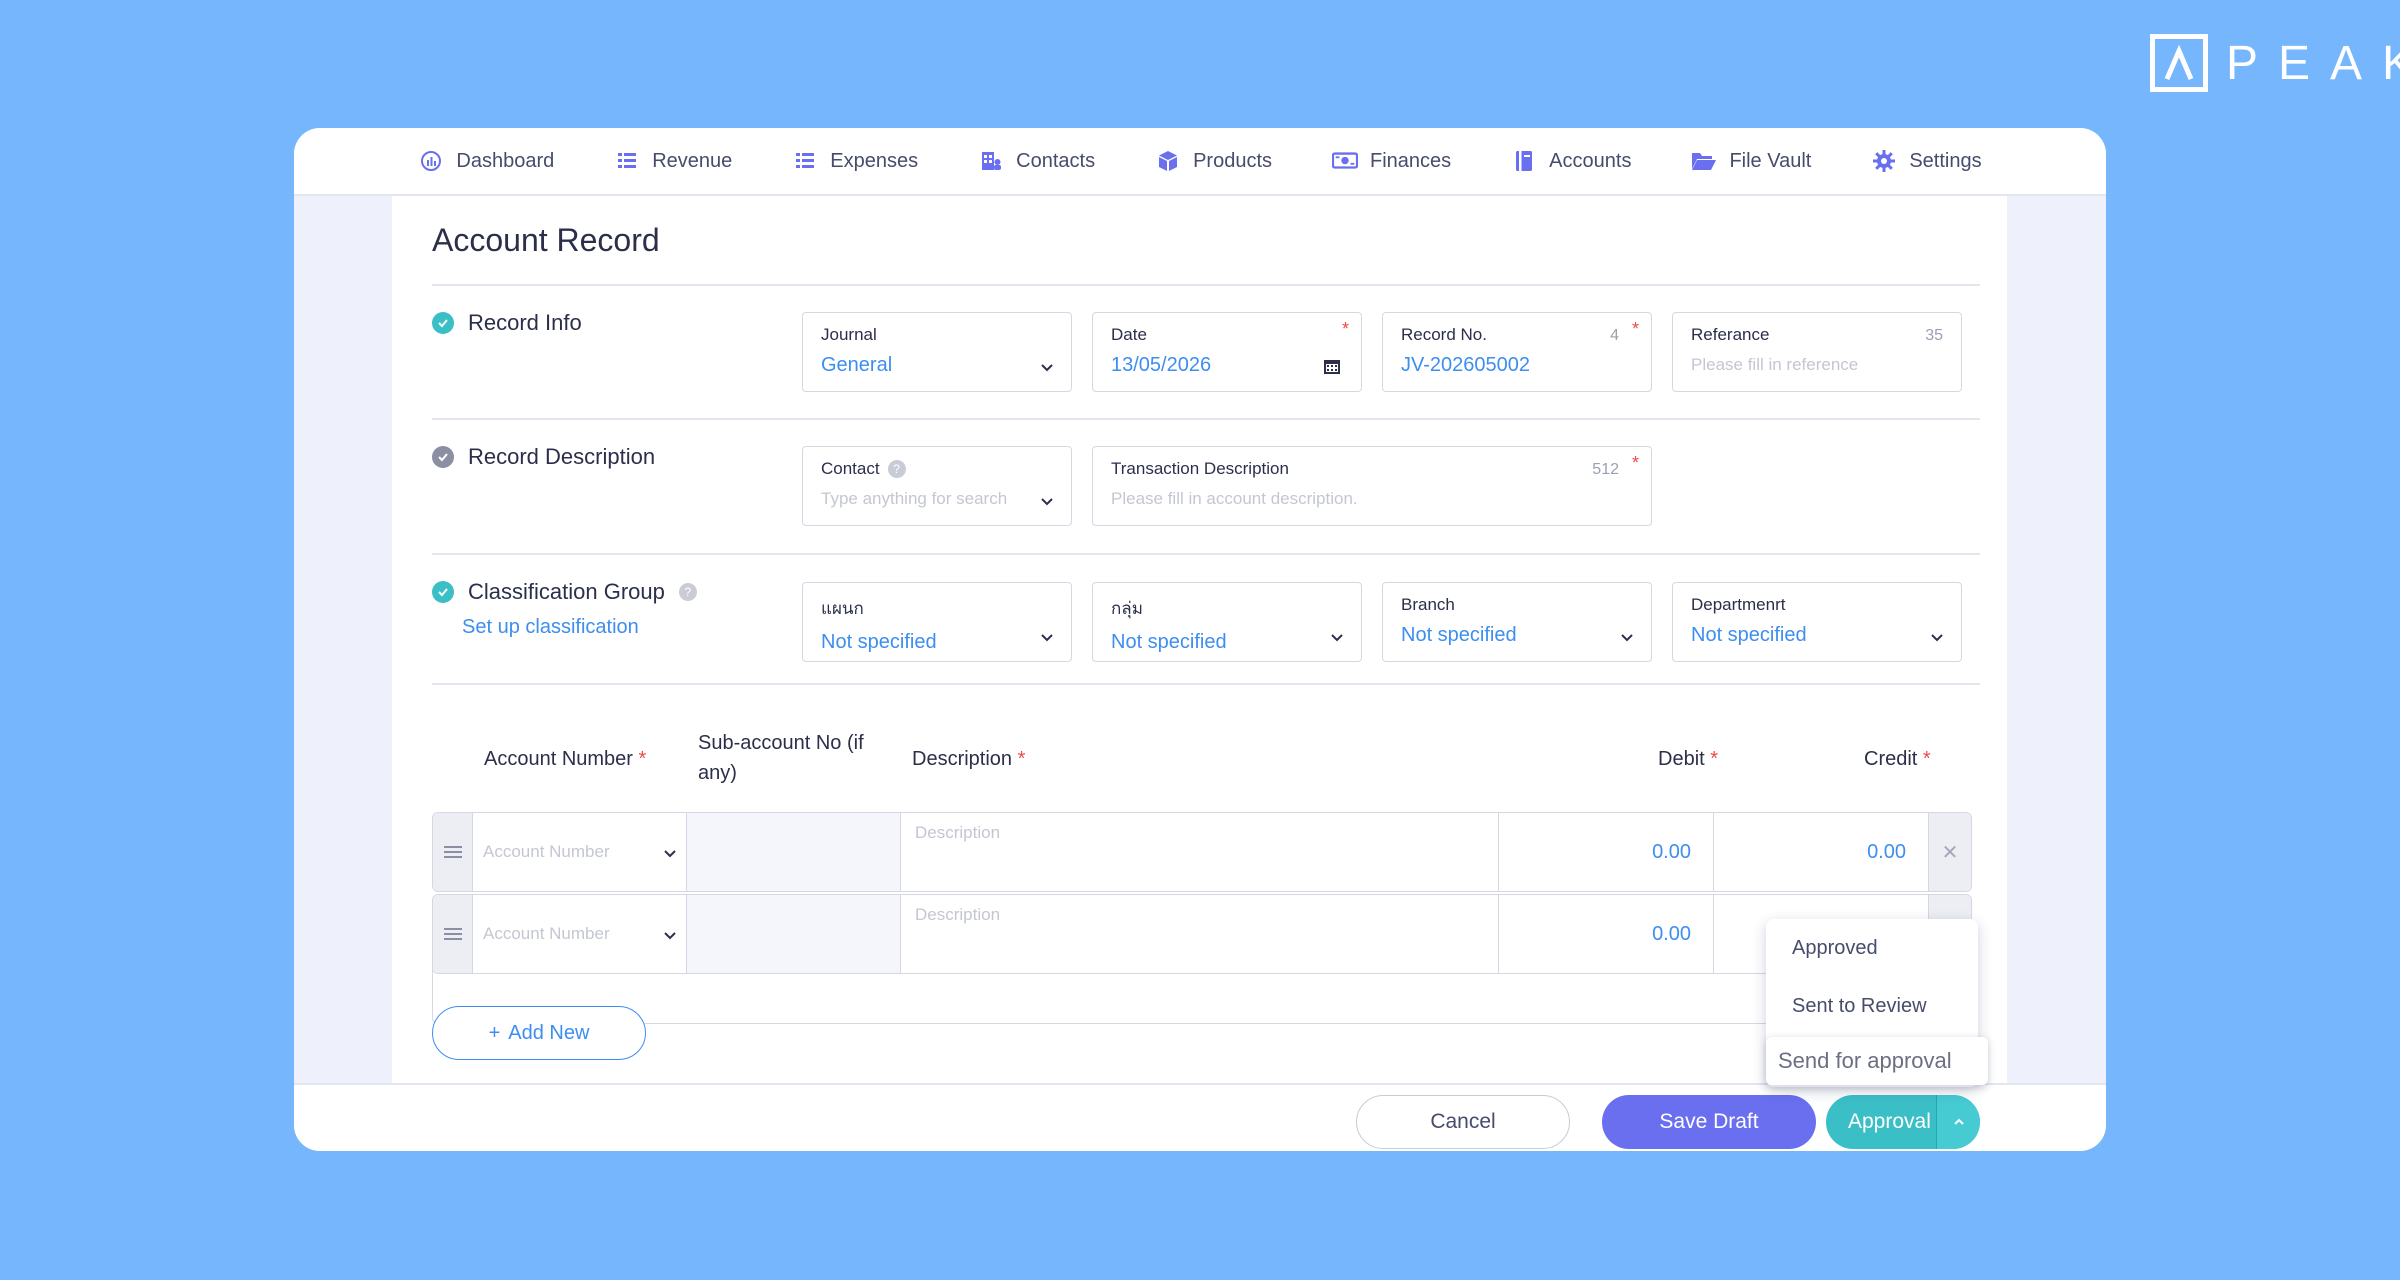 This screenshot has width=2400, height=1280. Describe the element at coordinates (937, 486) in the screenshot. I see `contact-search-select: Contact? Type anything for search` at that location.